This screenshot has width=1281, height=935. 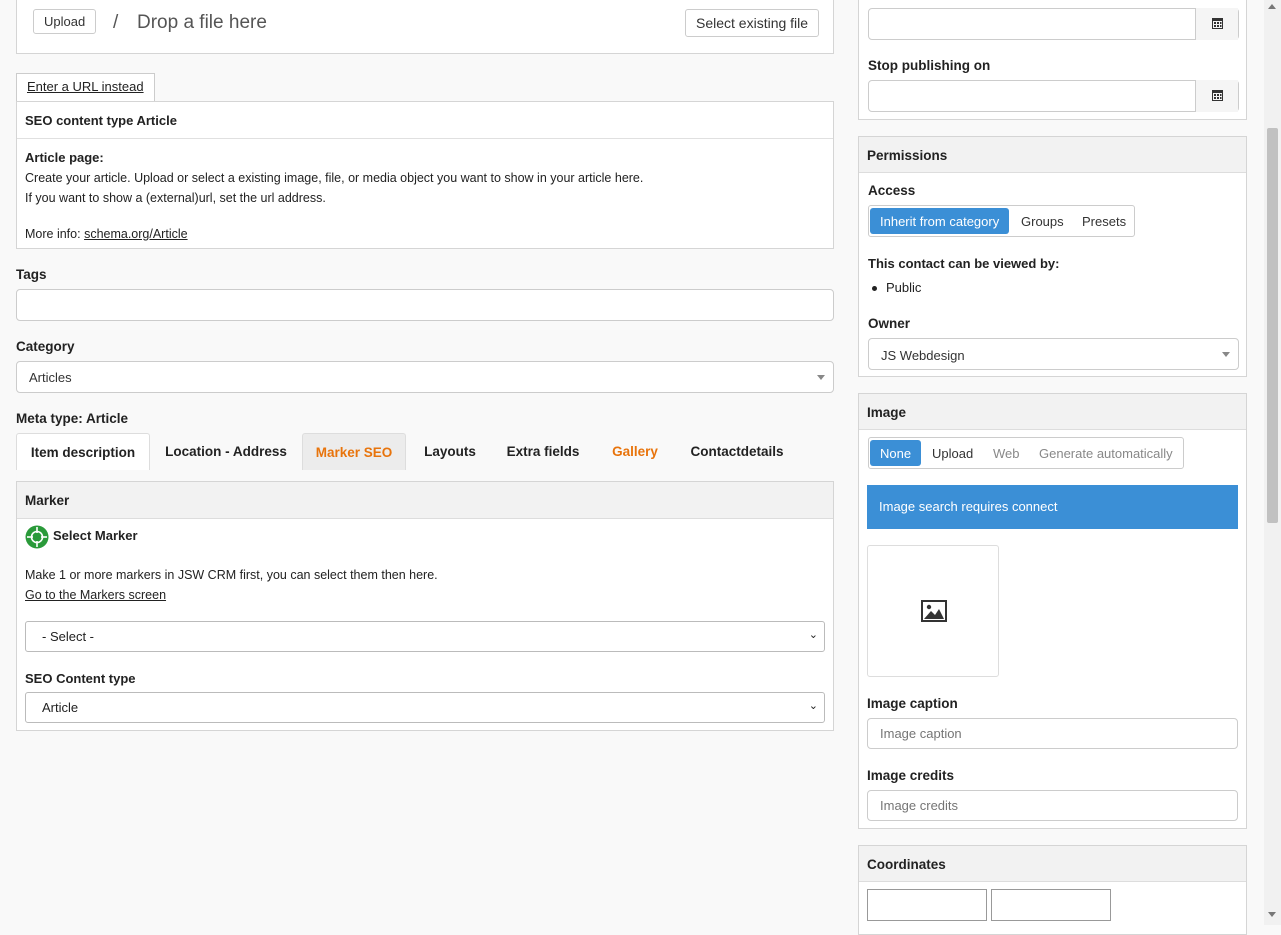 What do you see at coordinates (95, 595) in the screenshot?
I see `markers-screen-link: Go to the Markers screen` at bounding box center [95, 595].